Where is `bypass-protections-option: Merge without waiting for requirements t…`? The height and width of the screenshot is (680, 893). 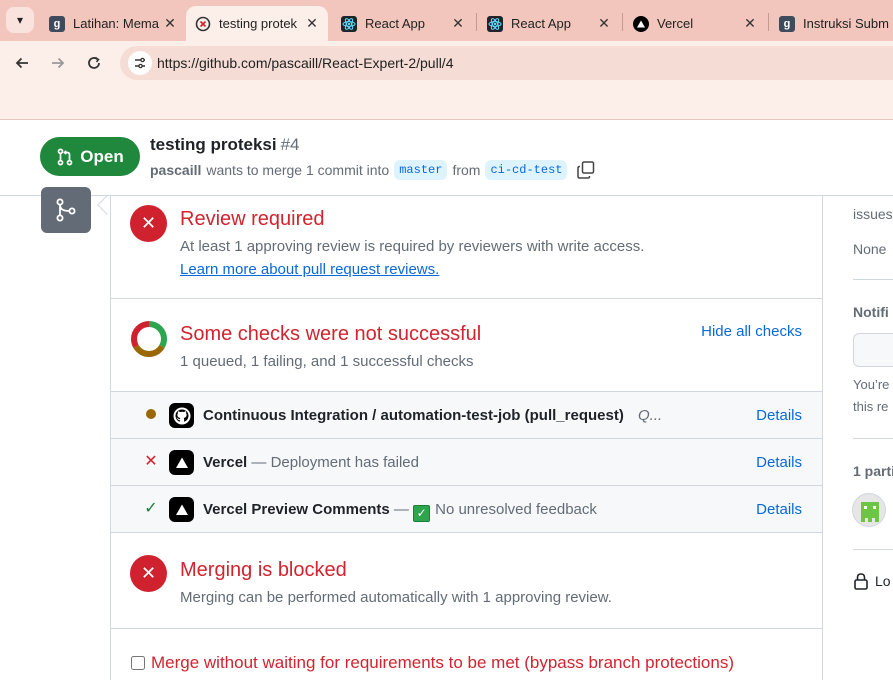
bypass-protections-option: Merge without waiting for requirements t… is located at coordinates (432, 663).